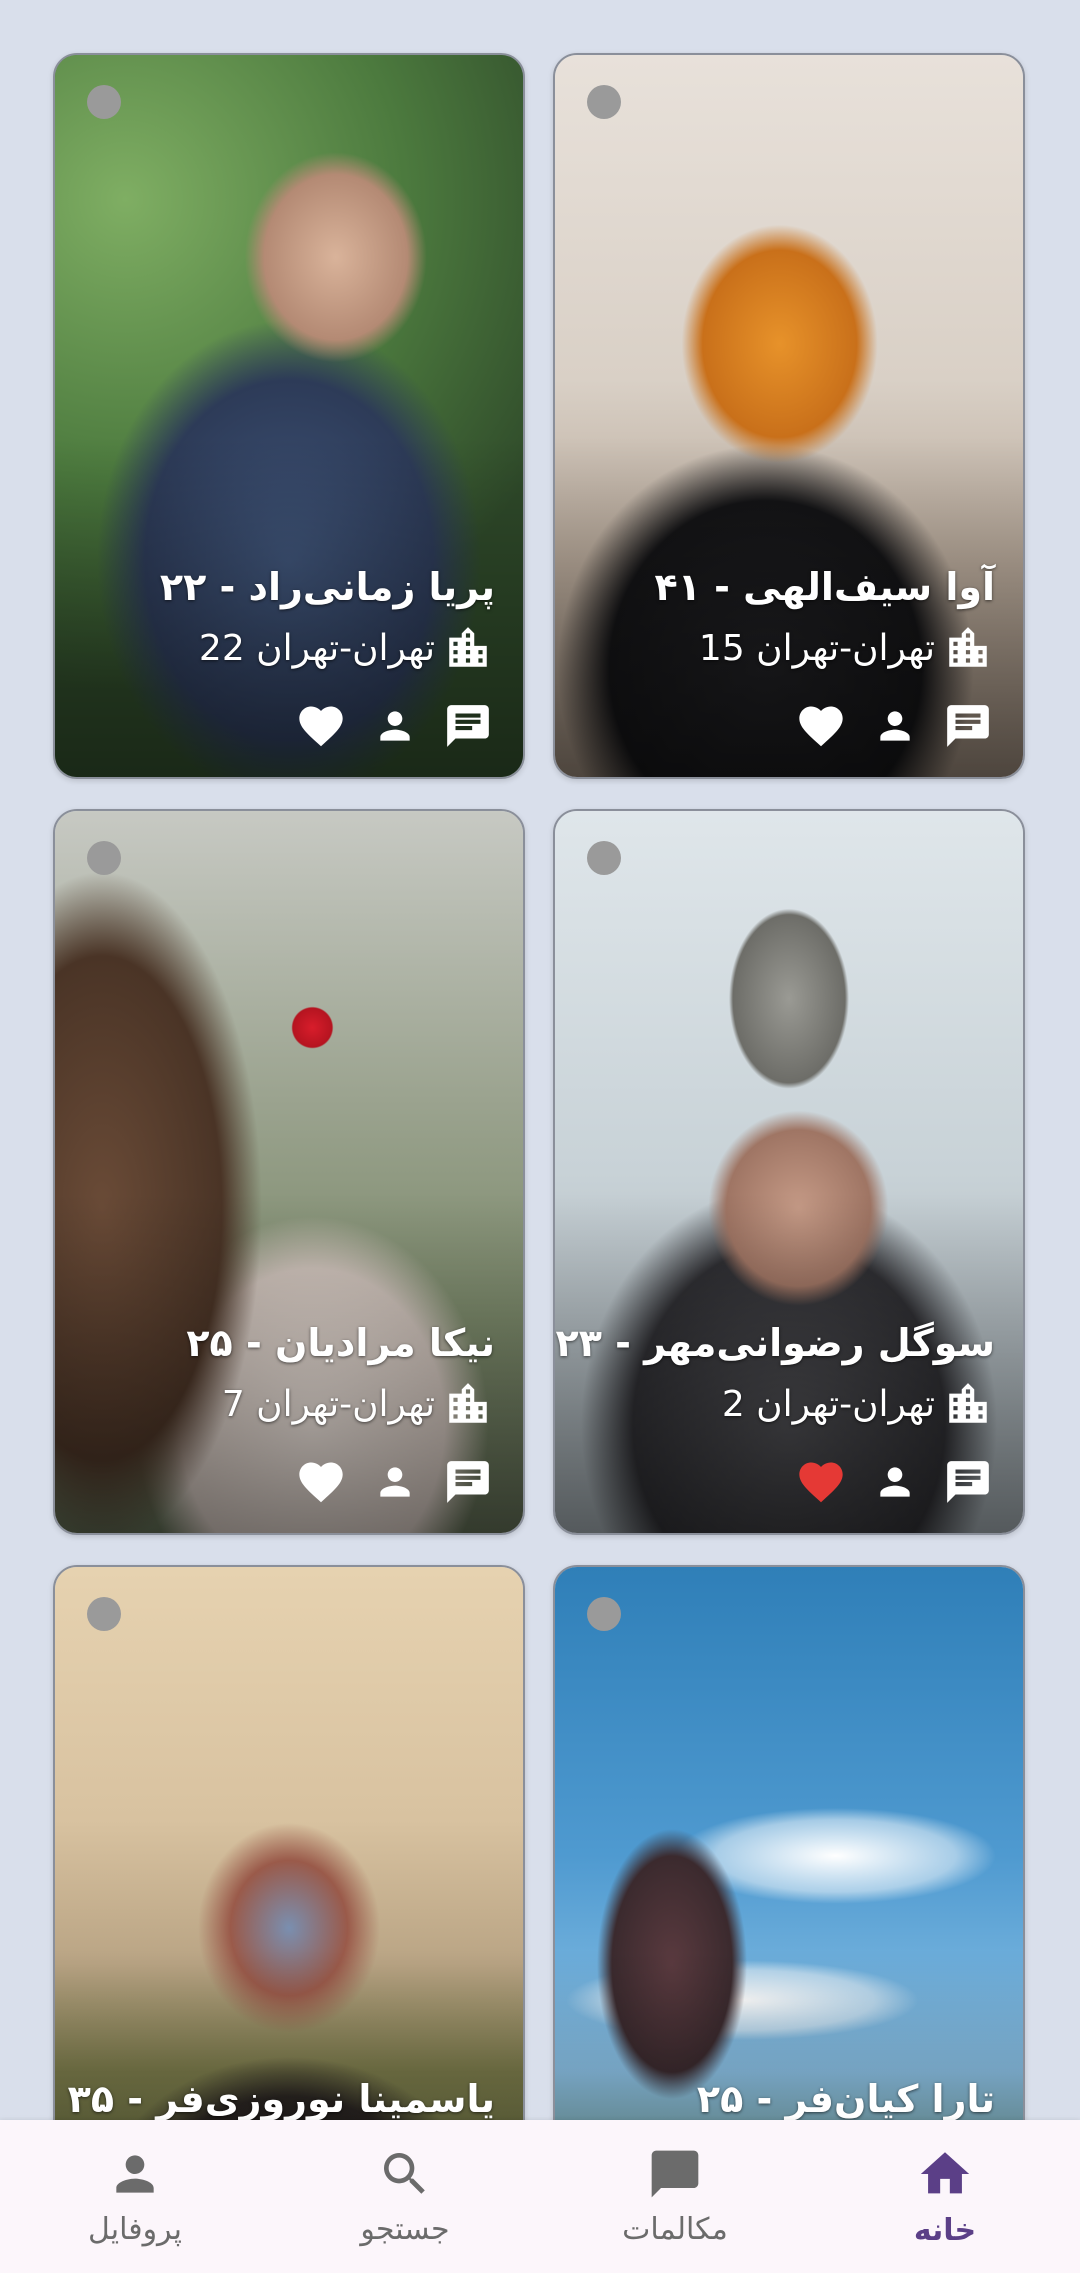 This screenshot has height=2273, width=1080. I want to click on chat-bubble-icon, so click(675, 2174).